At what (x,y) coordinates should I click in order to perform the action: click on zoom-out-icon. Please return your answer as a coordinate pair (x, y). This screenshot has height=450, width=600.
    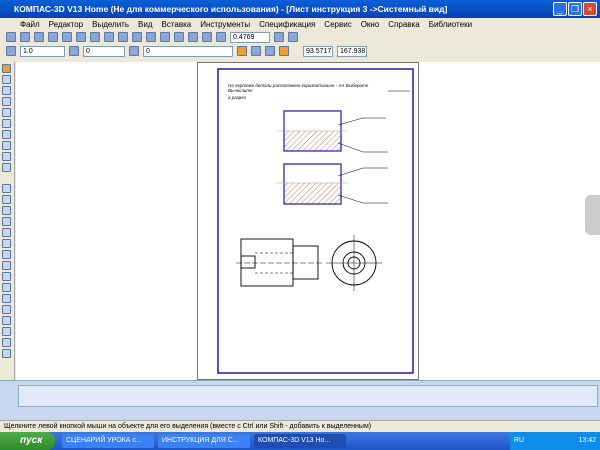
    Looking at the image, I should click on (221, 37).